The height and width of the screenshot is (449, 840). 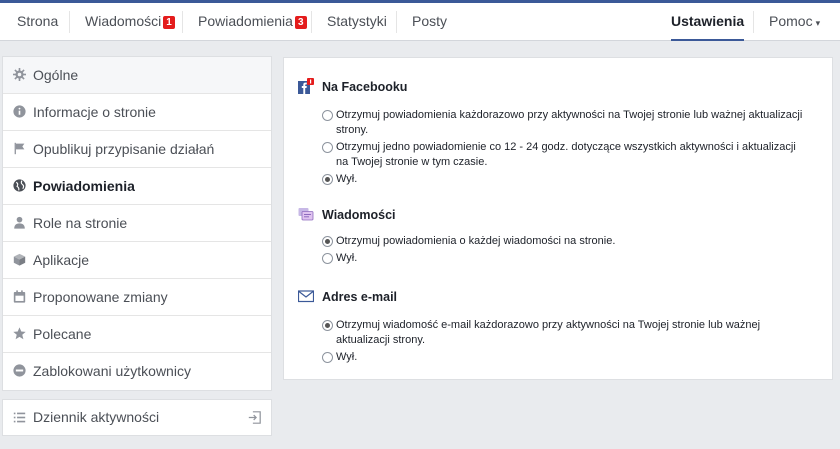 What do you see at coordinates (245, 21) in the screenshot?
I see `tab-label: Powiadomienia` at bounding box center [245, 21].